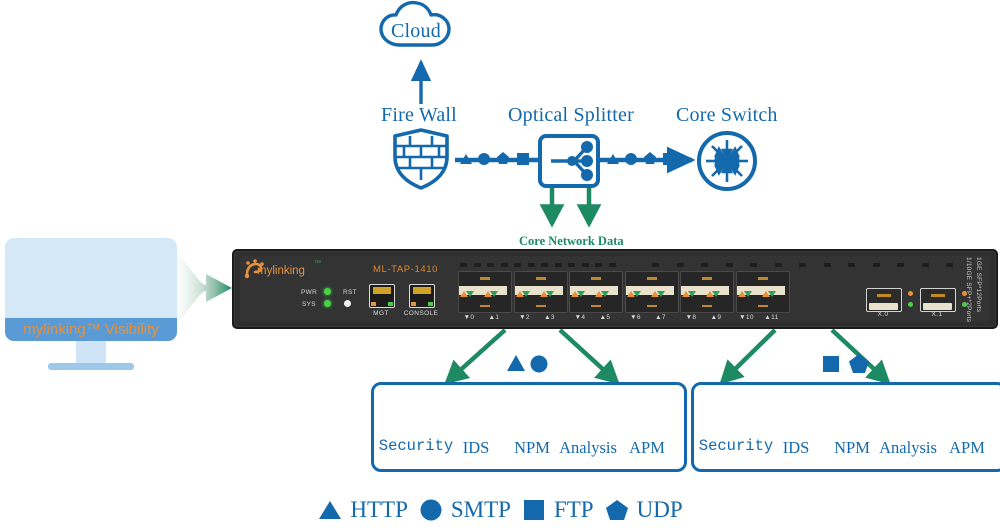 The image size is (1000, 531). What do you see at coordinates (883, 314) in the screenshot?
I see `sfpp-x0-label: X.0` at bounding box center [883, 314].